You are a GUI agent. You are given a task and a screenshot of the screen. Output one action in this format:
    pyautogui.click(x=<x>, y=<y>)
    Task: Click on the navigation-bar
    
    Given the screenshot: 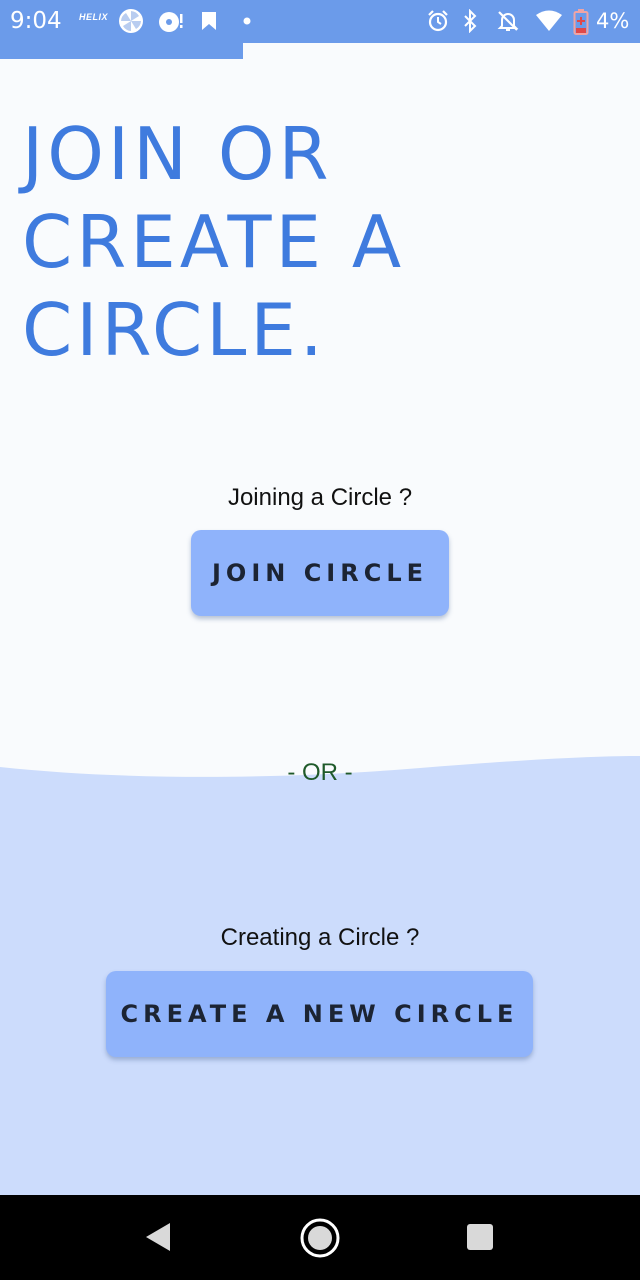 What is the action you would take?
    pyautogui.click(x=320, y=1237)
    